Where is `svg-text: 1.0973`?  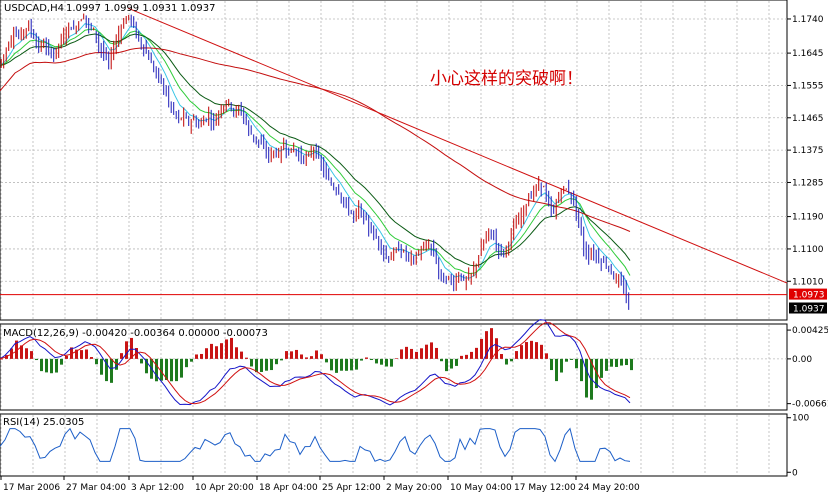
svg-text: 1.0973 is located at coordinates (809, 296).